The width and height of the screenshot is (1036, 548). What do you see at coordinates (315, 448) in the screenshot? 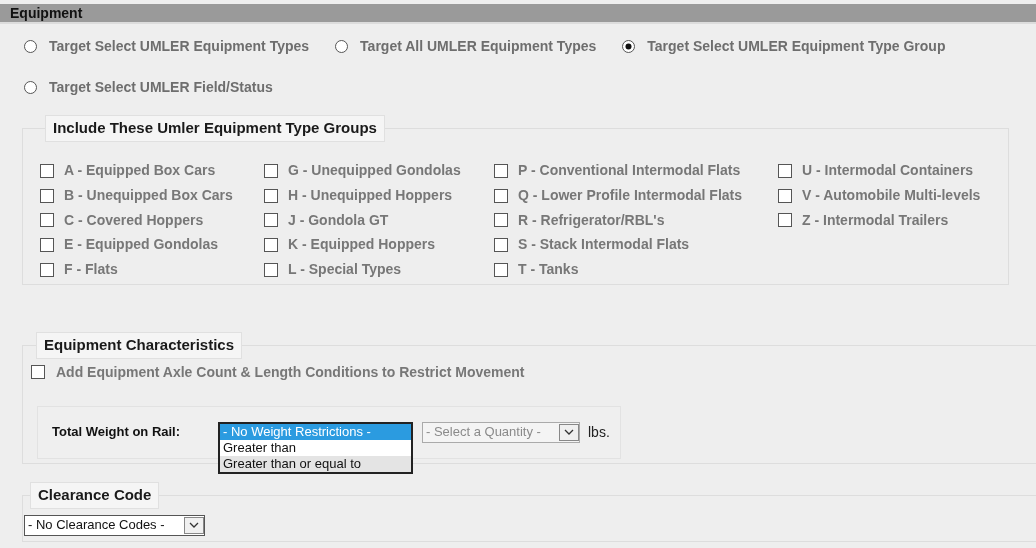
I see `dropdown-list: - No Weight Restrictions - Greater than Greater than or equal to` at bounding box center [315, 448].